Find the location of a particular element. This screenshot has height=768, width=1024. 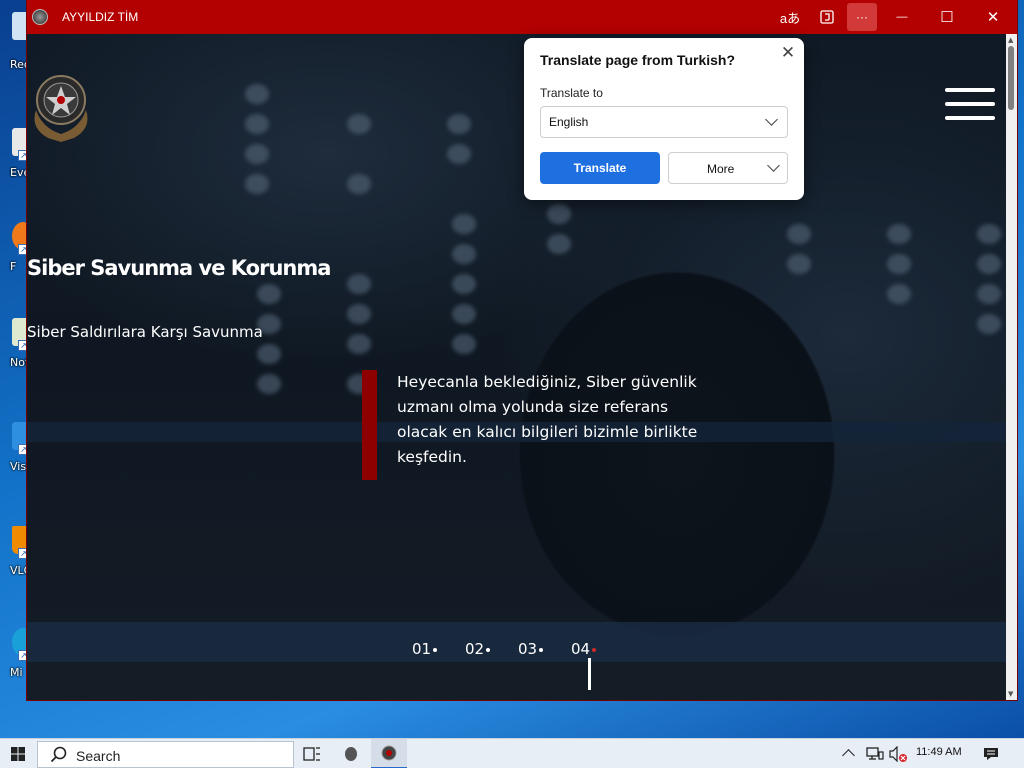

vertical-scrollbar: ▲ ▼ is located at coordinates (1011, 367).